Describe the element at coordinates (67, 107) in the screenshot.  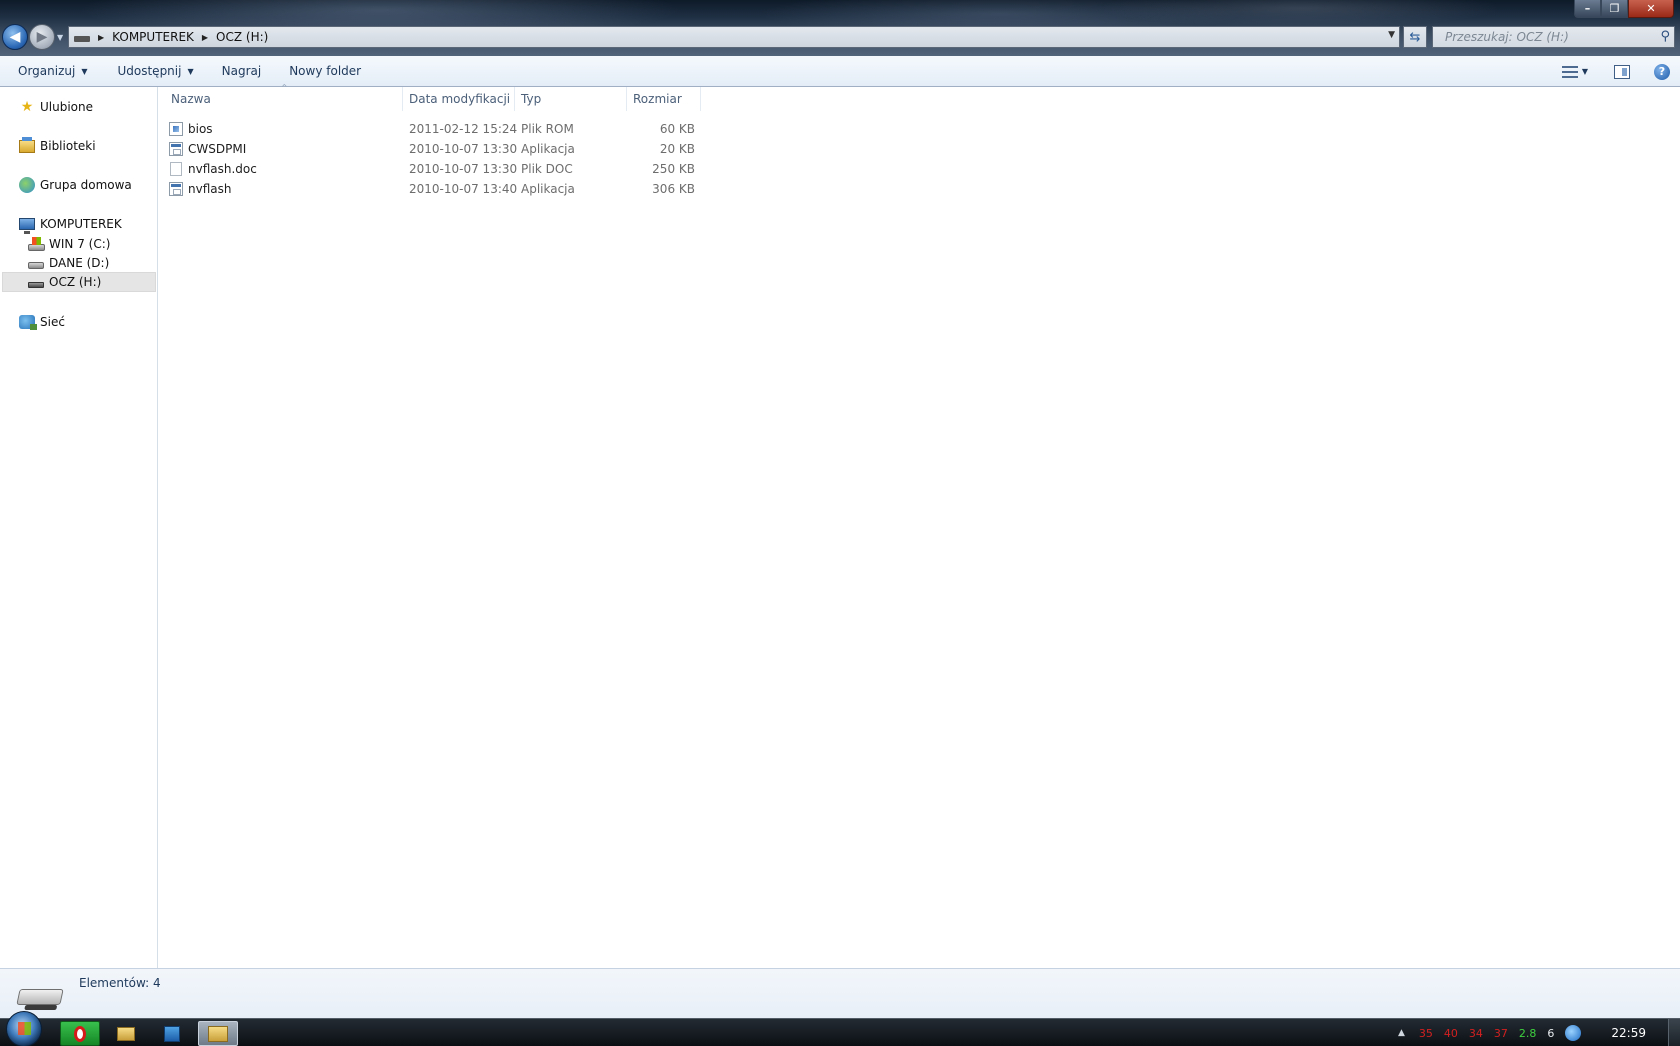
I see `sidebar-item-label: Ulubione` at that location.